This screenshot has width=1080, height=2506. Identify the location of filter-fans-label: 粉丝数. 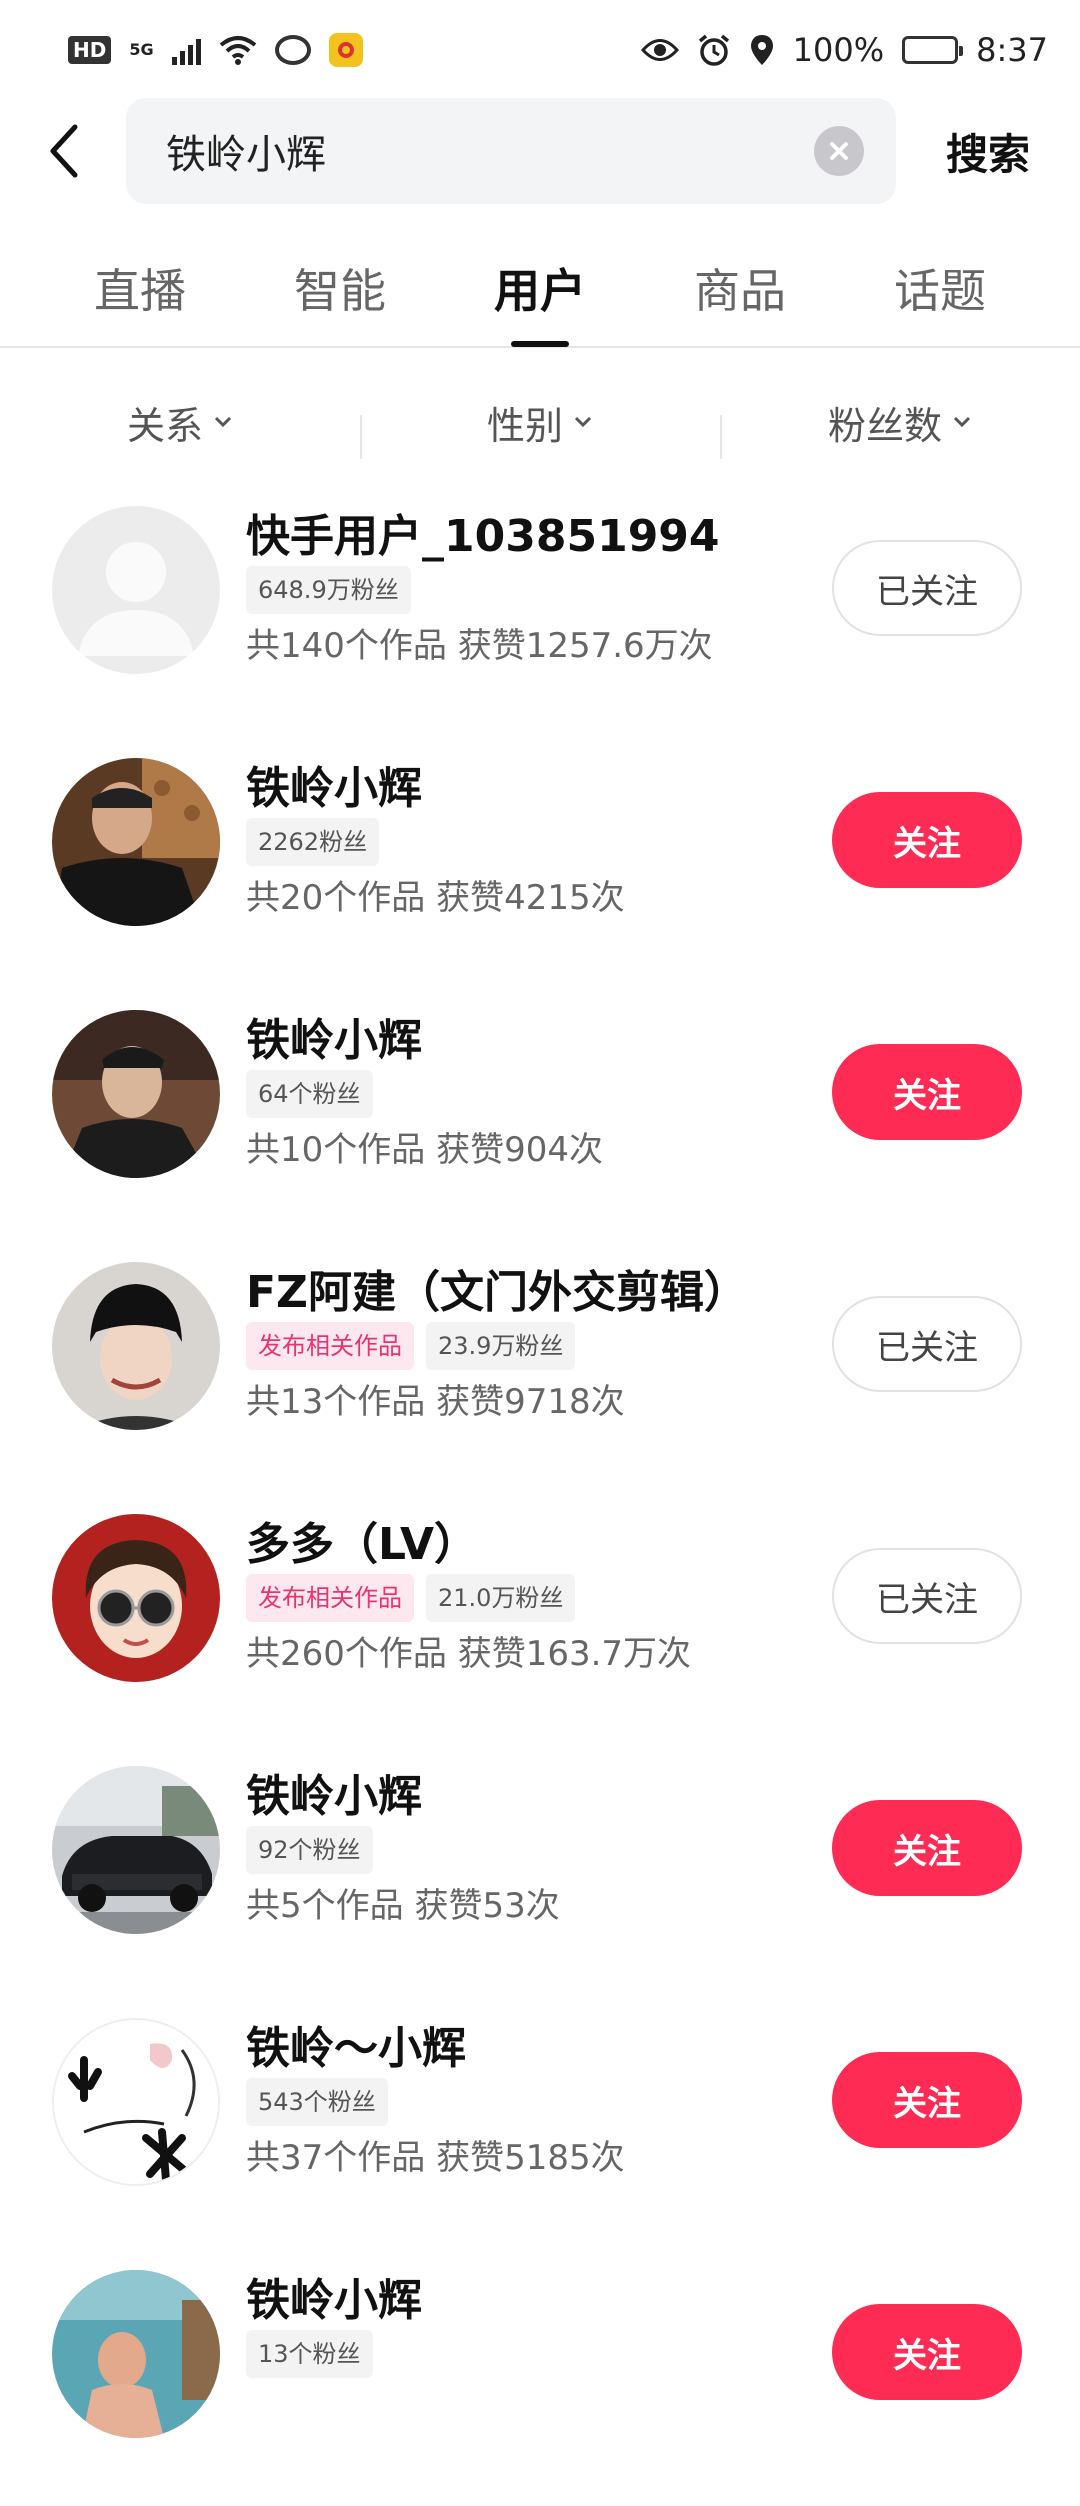
(884, 425).